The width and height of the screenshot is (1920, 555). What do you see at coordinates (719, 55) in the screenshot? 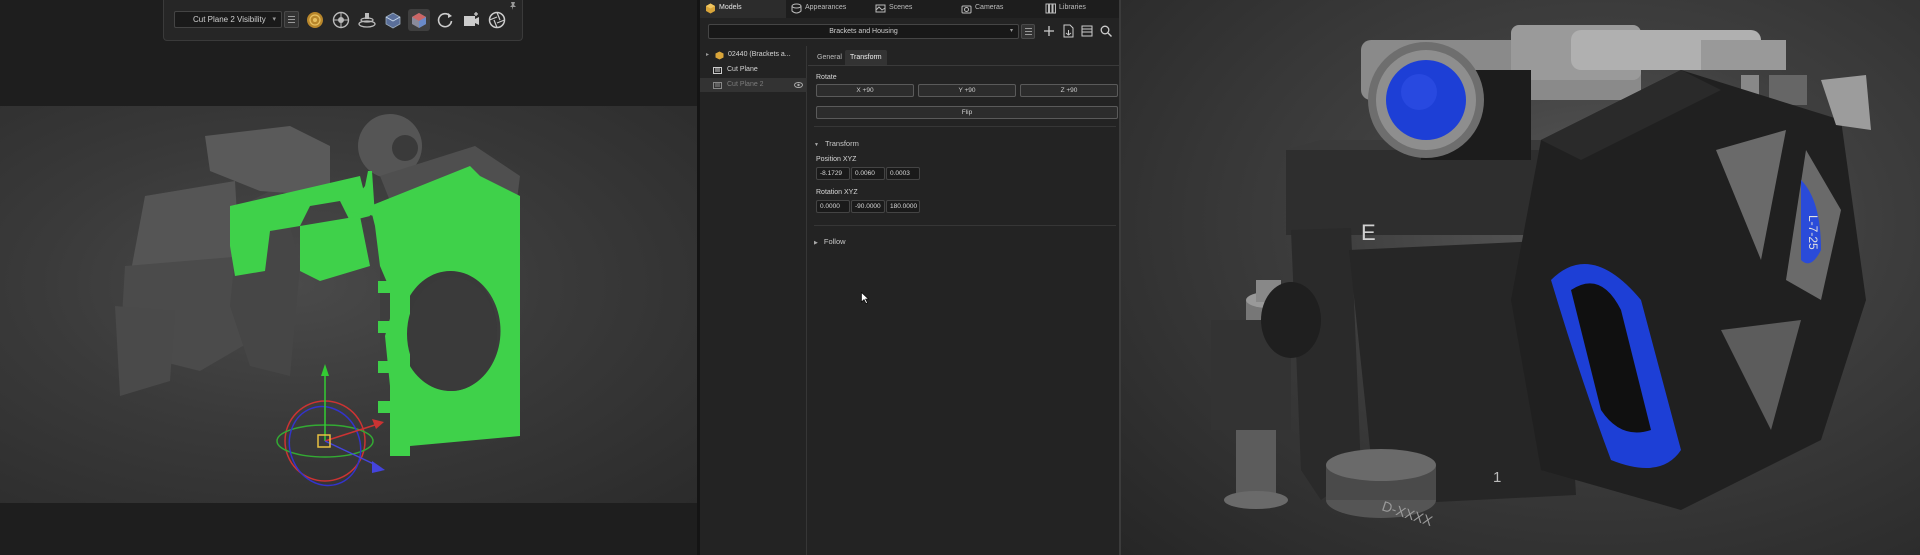
I see `model-icon` at bounding box center [719, 55].